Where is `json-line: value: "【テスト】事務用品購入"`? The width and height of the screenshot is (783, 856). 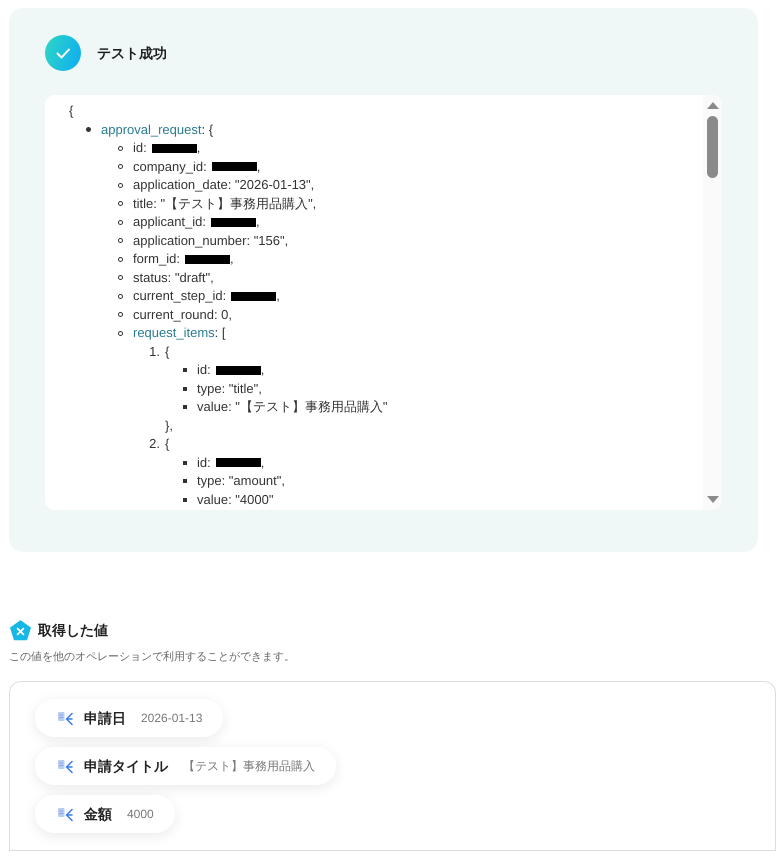 json-line: value: "【テスト】事務用品購入" is located at coordinates (292, 407).